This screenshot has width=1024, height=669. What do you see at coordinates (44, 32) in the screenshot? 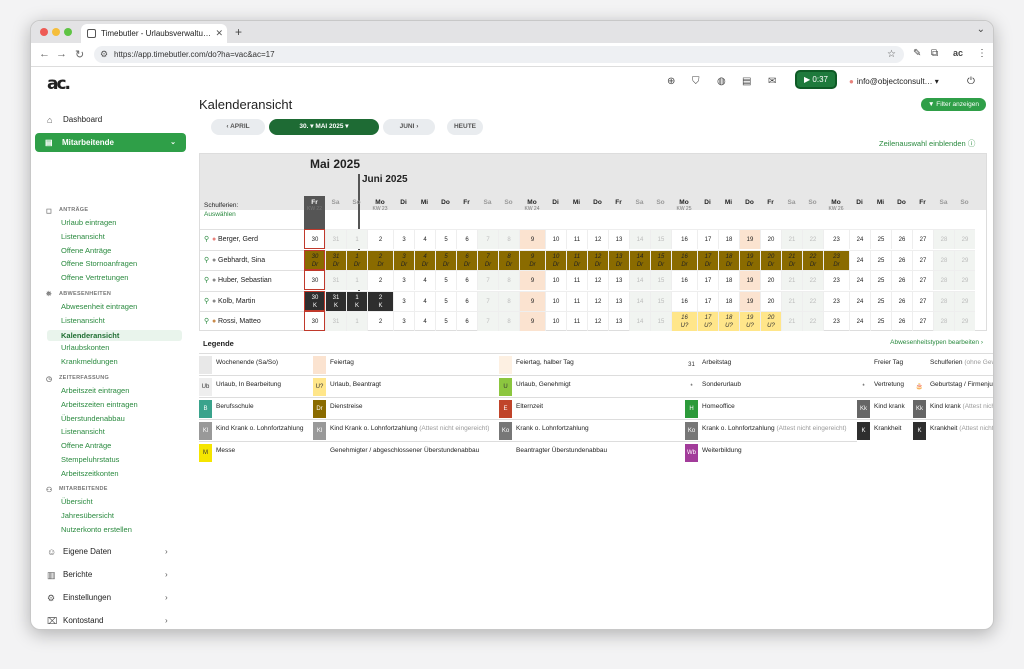
I see `close-window-button` at bounding box center [44, 32].